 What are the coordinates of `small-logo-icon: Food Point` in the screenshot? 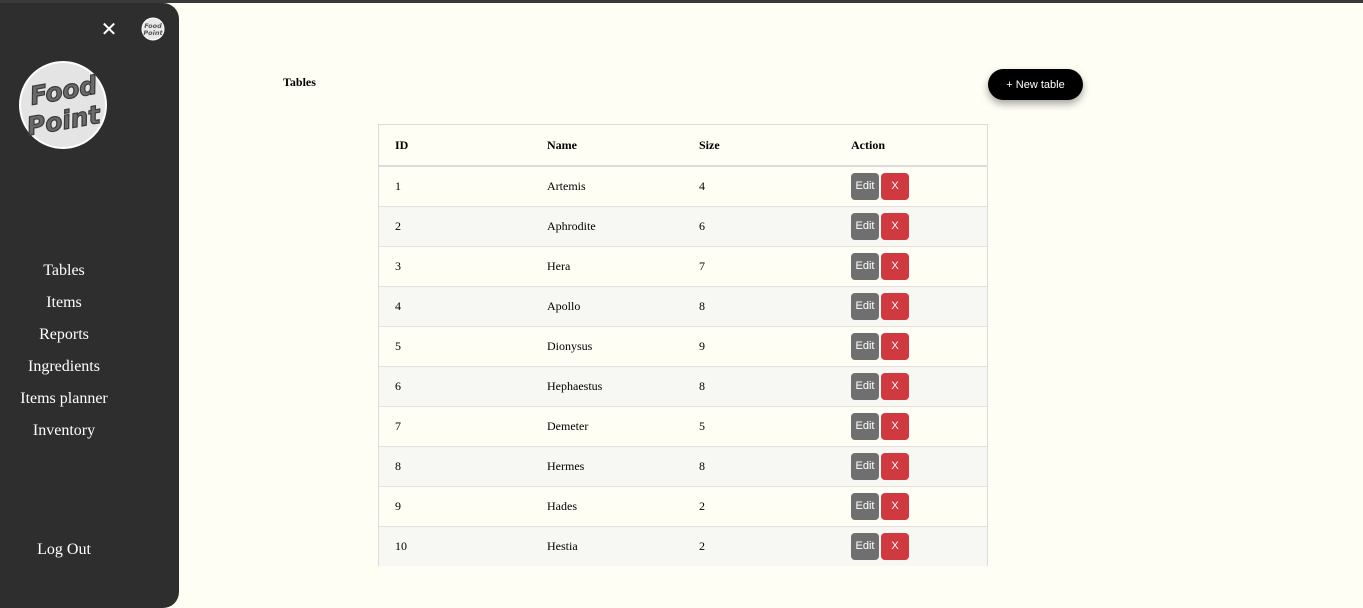 It's located at (153, 29).